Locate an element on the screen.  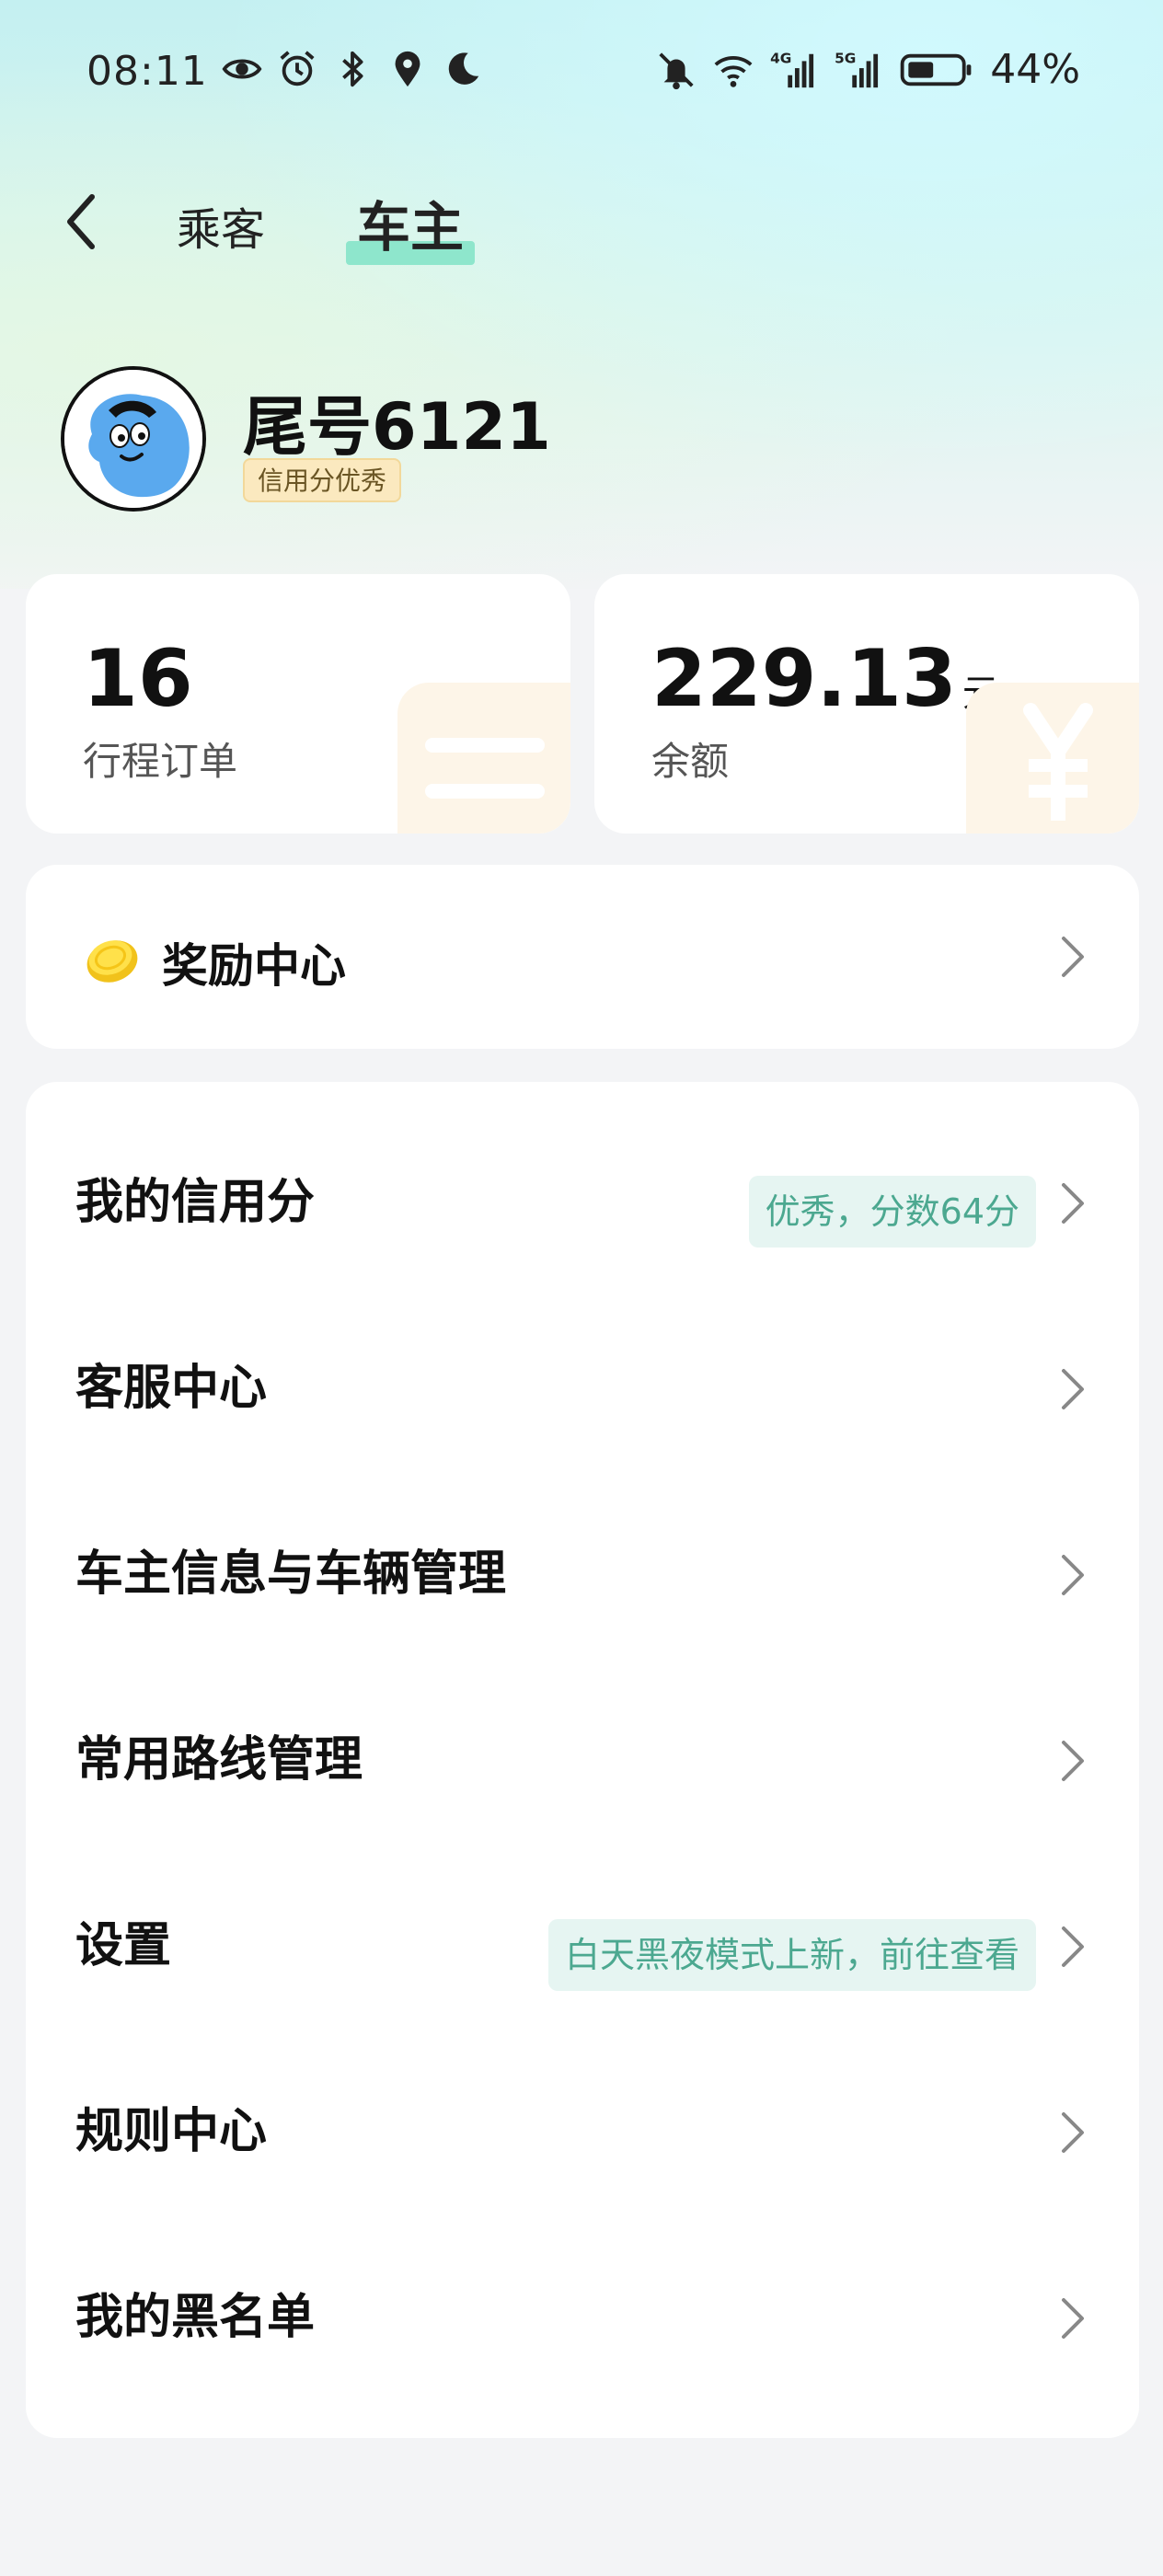
avatar is located at coordinates (133, 439).